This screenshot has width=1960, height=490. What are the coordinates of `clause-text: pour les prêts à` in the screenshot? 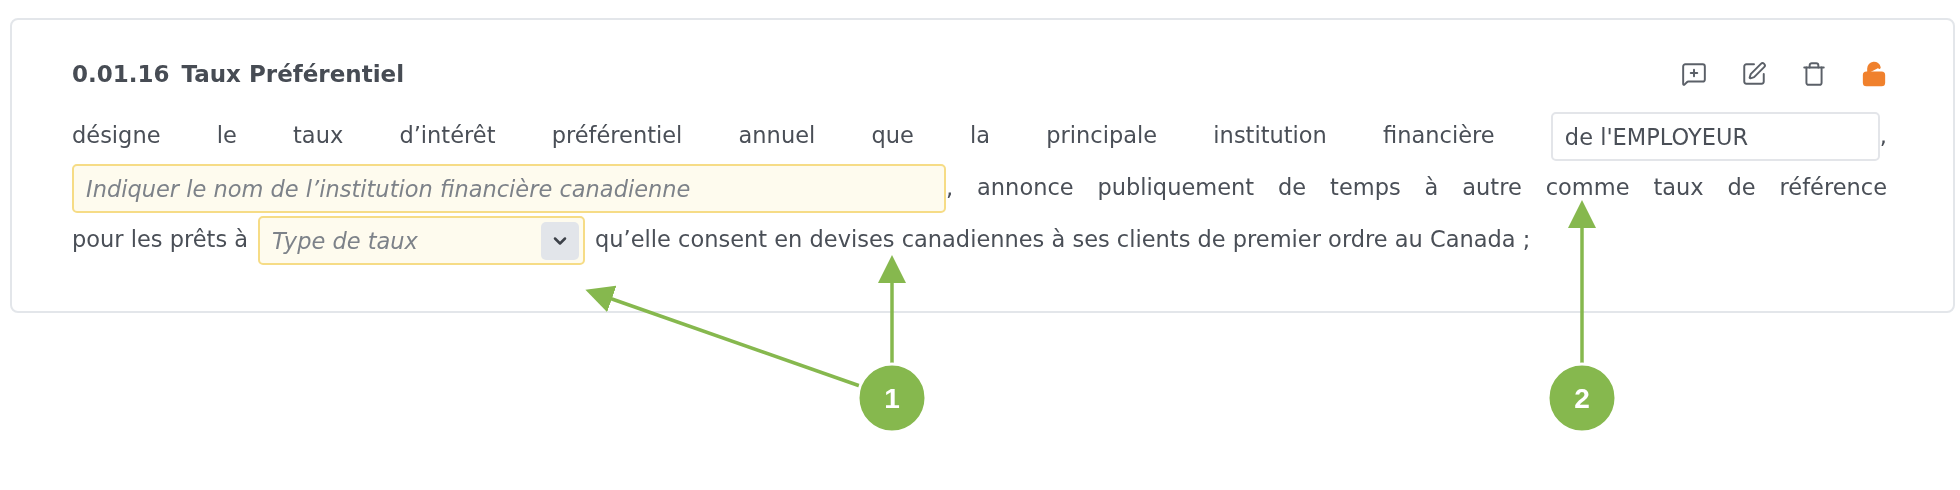 It's located at (160, 239).